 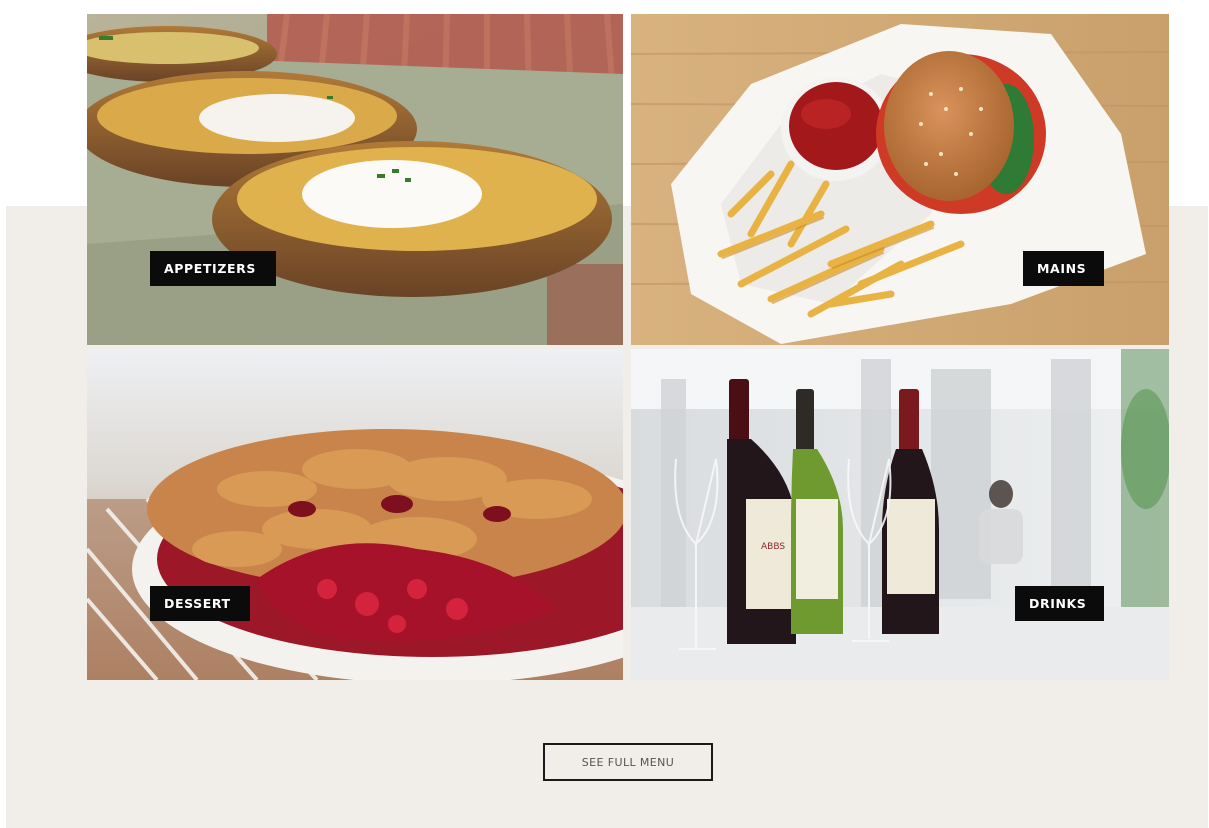 I want to click on see-full-menu-button: SEE FULL MENU, so click(x=628, y=762).